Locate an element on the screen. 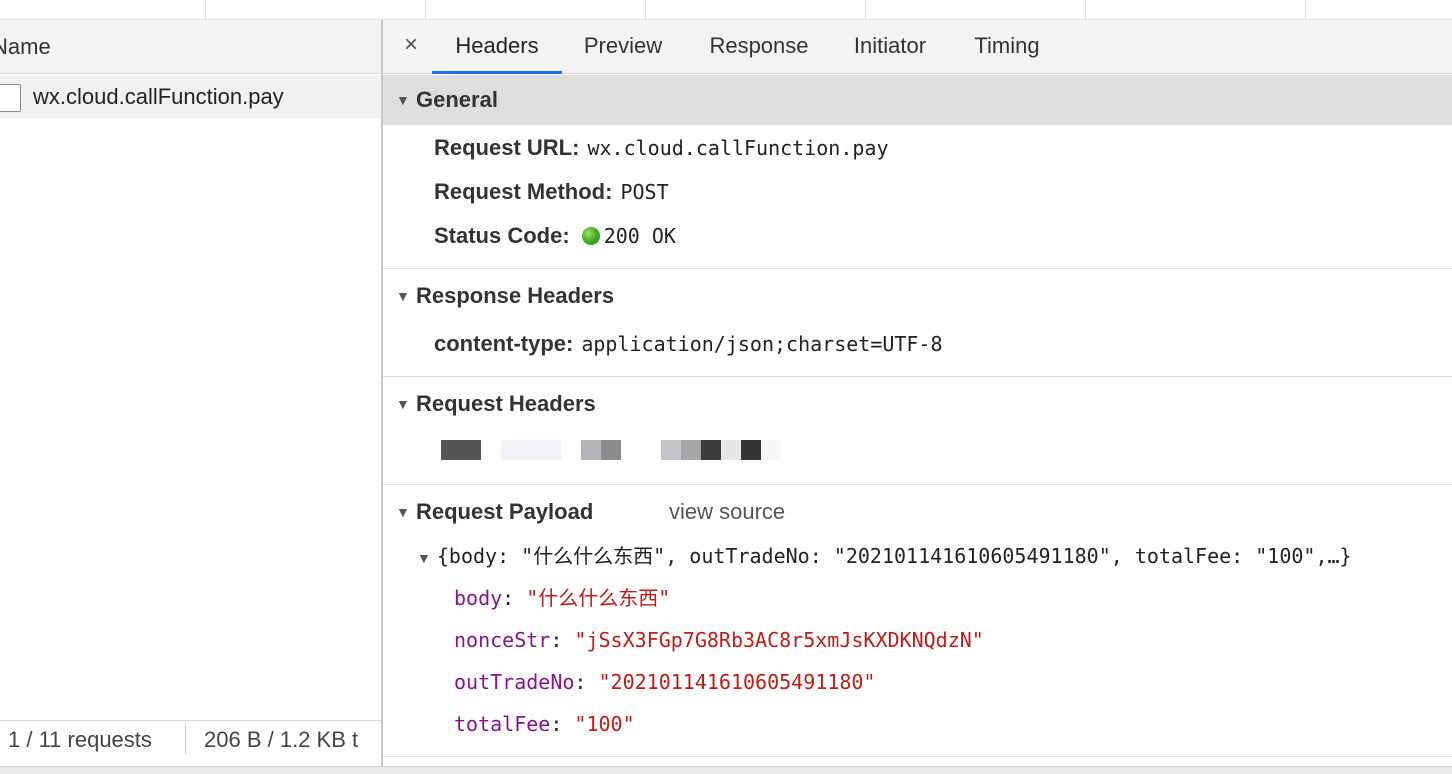  request-row: wx.cloud.callFunction.pay is located at coordinates (190, 96).